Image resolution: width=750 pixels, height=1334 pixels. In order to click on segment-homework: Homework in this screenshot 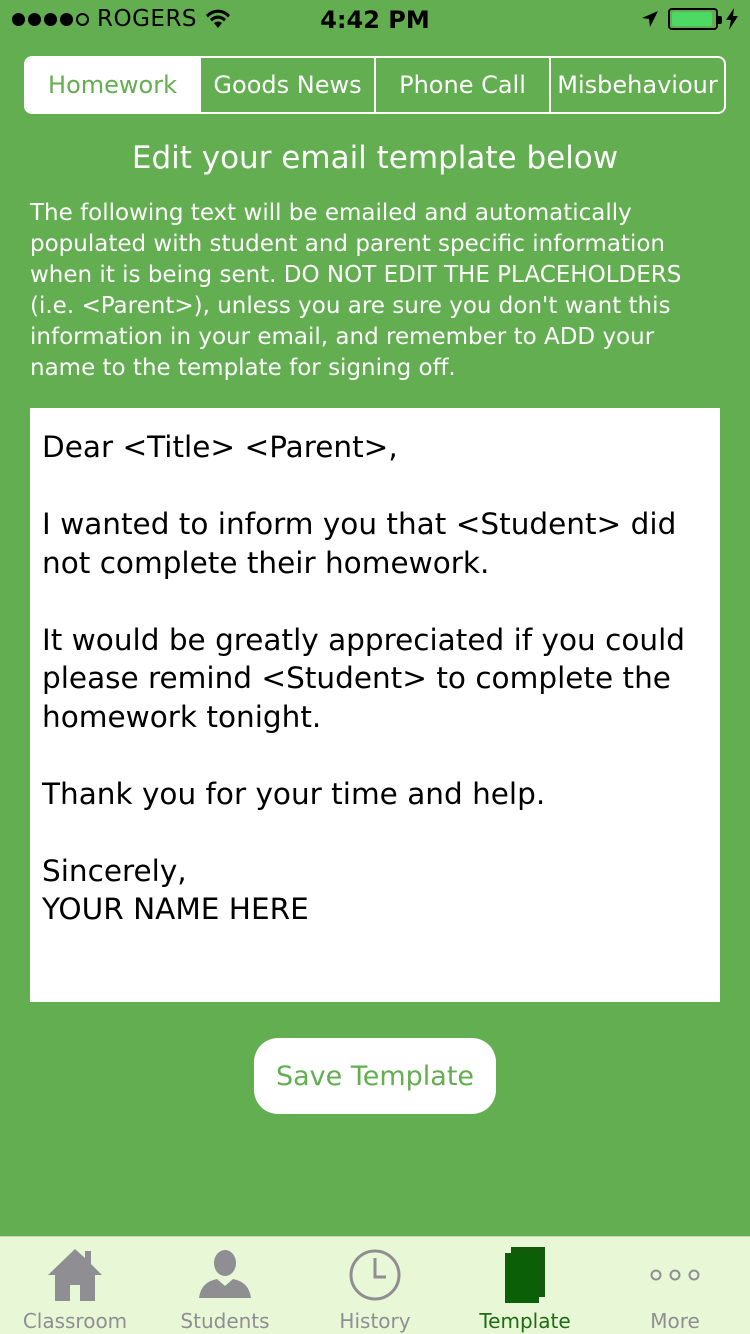, I will do `click(112, 85)`.